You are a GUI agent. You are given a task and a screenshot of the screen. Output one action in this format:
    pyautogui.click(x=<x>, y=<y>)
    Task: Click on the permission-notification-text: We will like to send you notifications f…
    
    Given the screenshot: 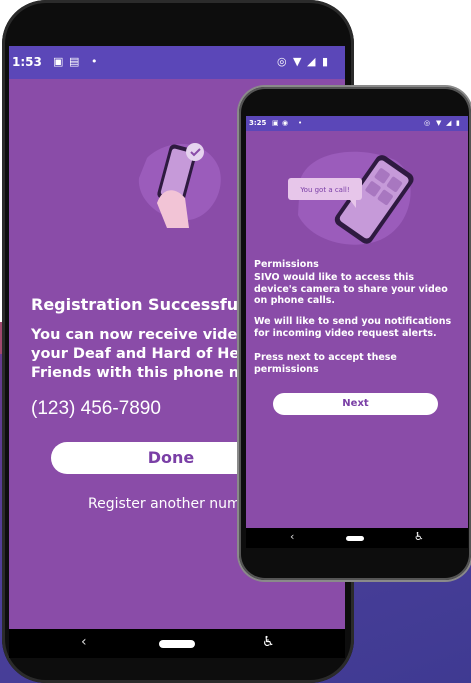 What is the action you would take?
    pyautogui.click(x=353, y=327)
    